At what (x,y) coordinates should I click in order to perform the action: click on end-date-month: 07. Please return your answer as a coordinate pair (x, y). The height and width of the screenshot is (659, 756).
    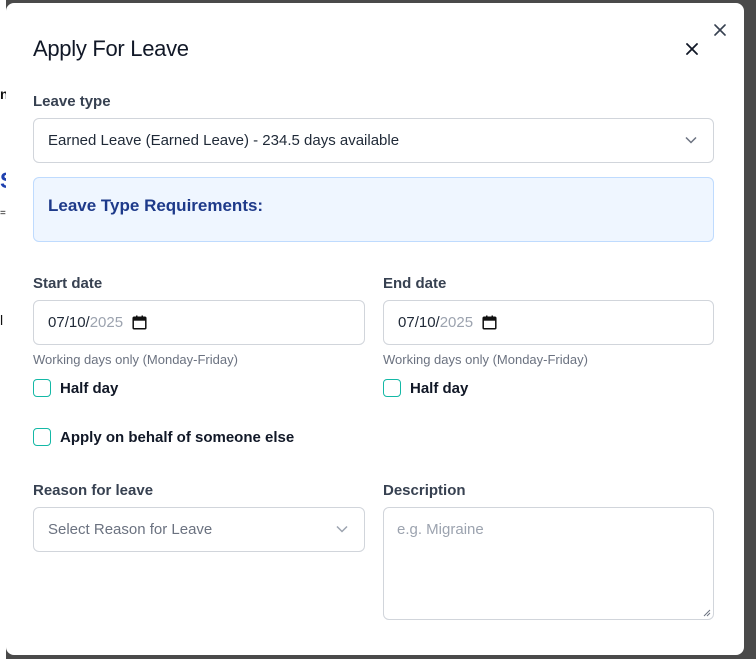
    Looking at the image, I should click on (406, 322).